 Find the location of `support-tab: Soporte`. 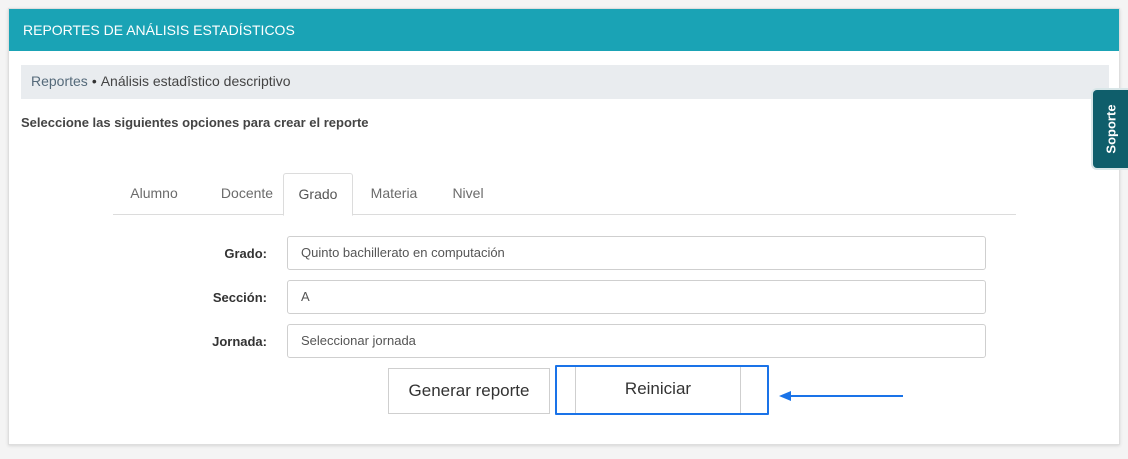

support-tab: Soporte is located at coordinates (1109, 129).